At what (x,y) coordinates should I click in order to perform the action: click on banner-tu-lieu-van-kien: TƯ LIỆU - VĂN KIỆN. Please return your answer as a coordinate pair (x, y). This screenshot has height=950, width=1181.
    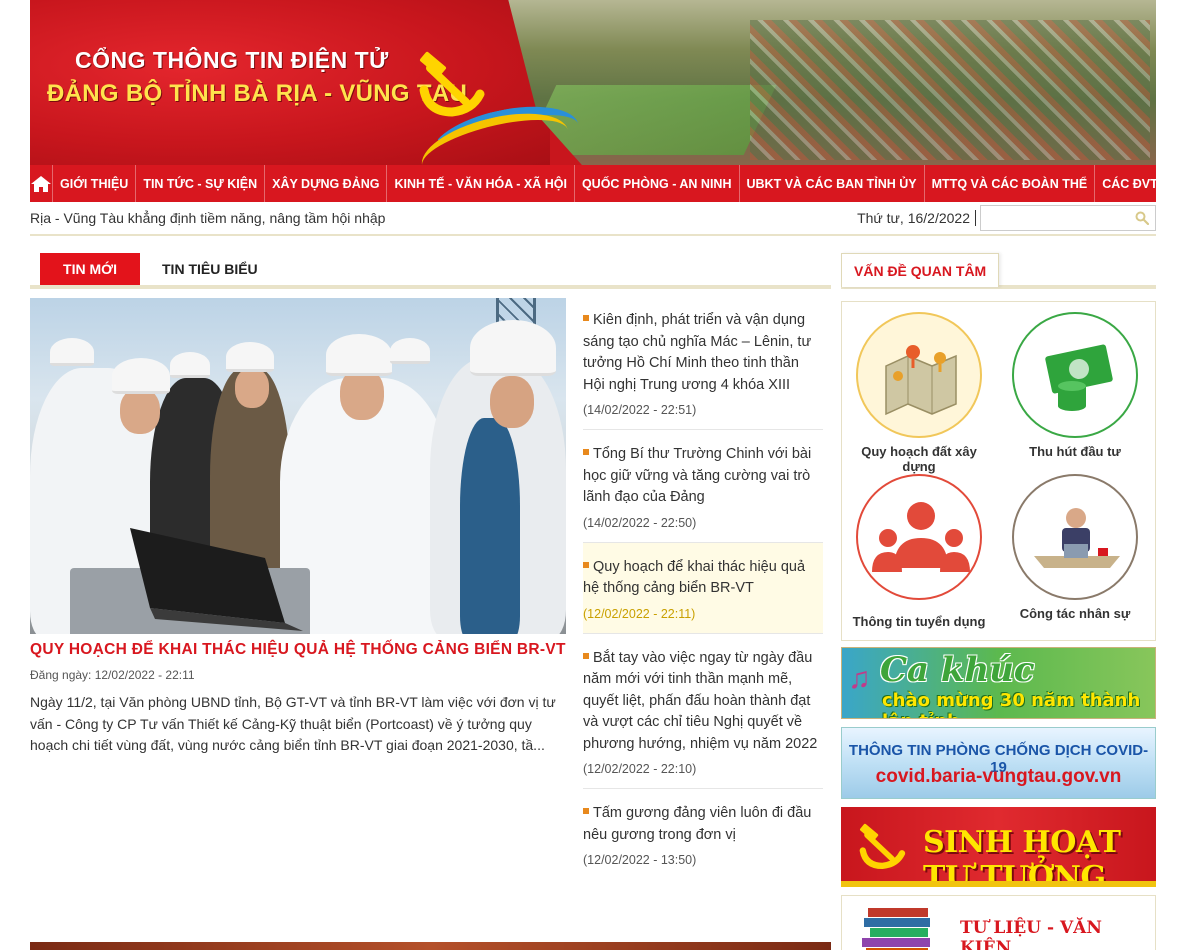
    Looking at the image, I should click on (998, 922).